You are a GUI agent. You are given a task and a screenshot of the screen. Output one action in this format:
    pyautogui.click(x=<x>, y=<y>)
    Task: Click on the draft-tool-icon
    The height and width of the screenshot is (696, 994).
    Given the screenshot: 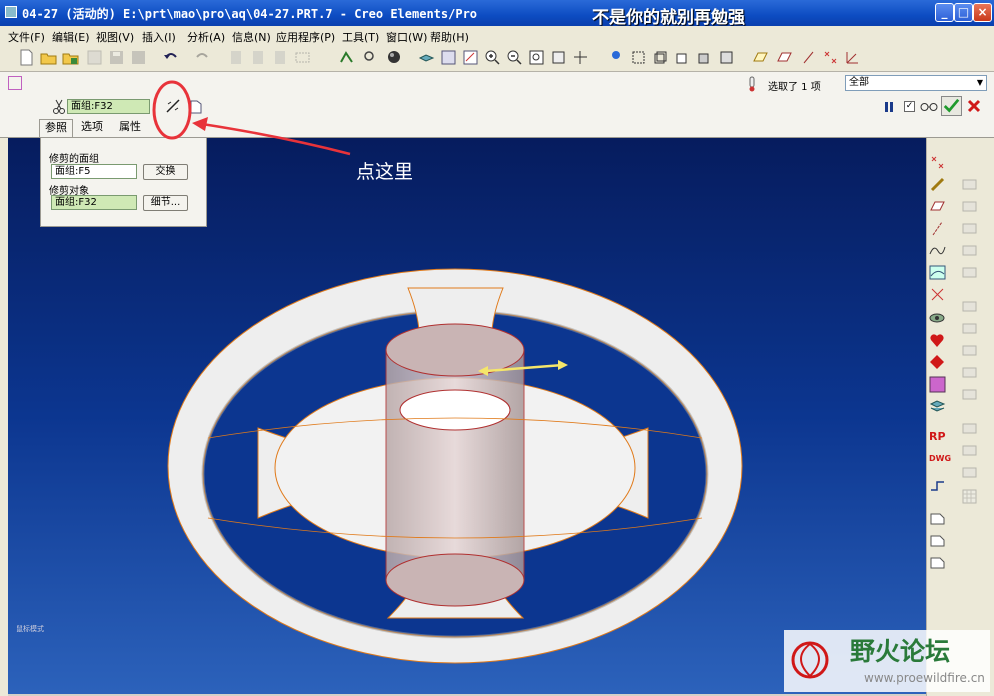 What is the action you would take?
    pyautogui.click(x=969, y=250)
    